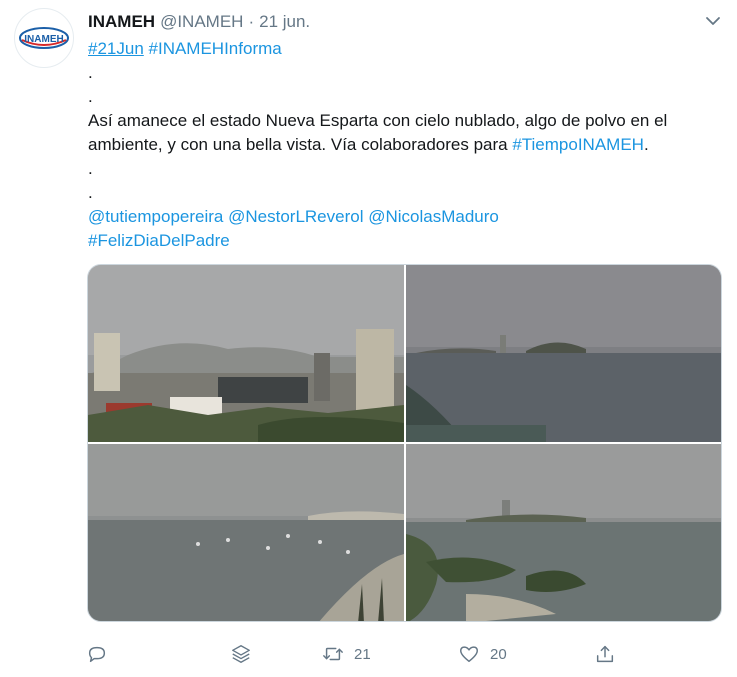 The width and height of the screenshot is (737, 677). Describe the element at coordinates (333, 654) in the screenshot. I see `retweet-icon` at that location.